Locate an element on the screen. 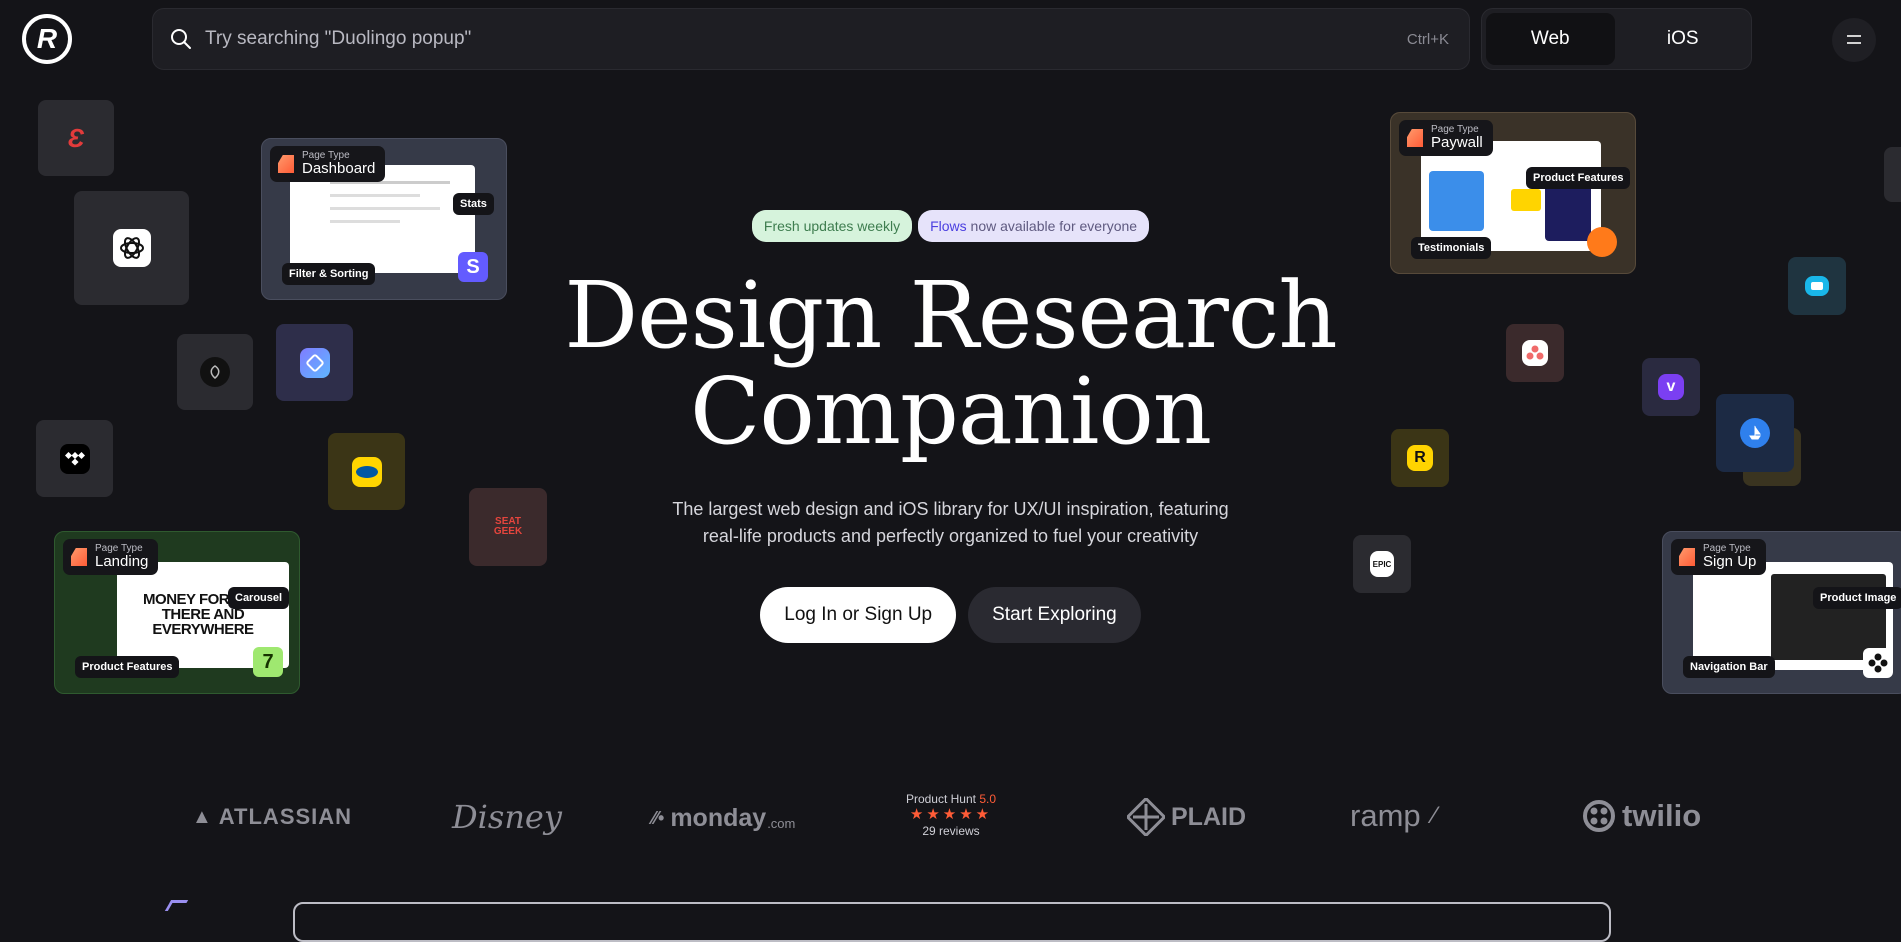  ikea-icon is located at coordinates (366, 471).